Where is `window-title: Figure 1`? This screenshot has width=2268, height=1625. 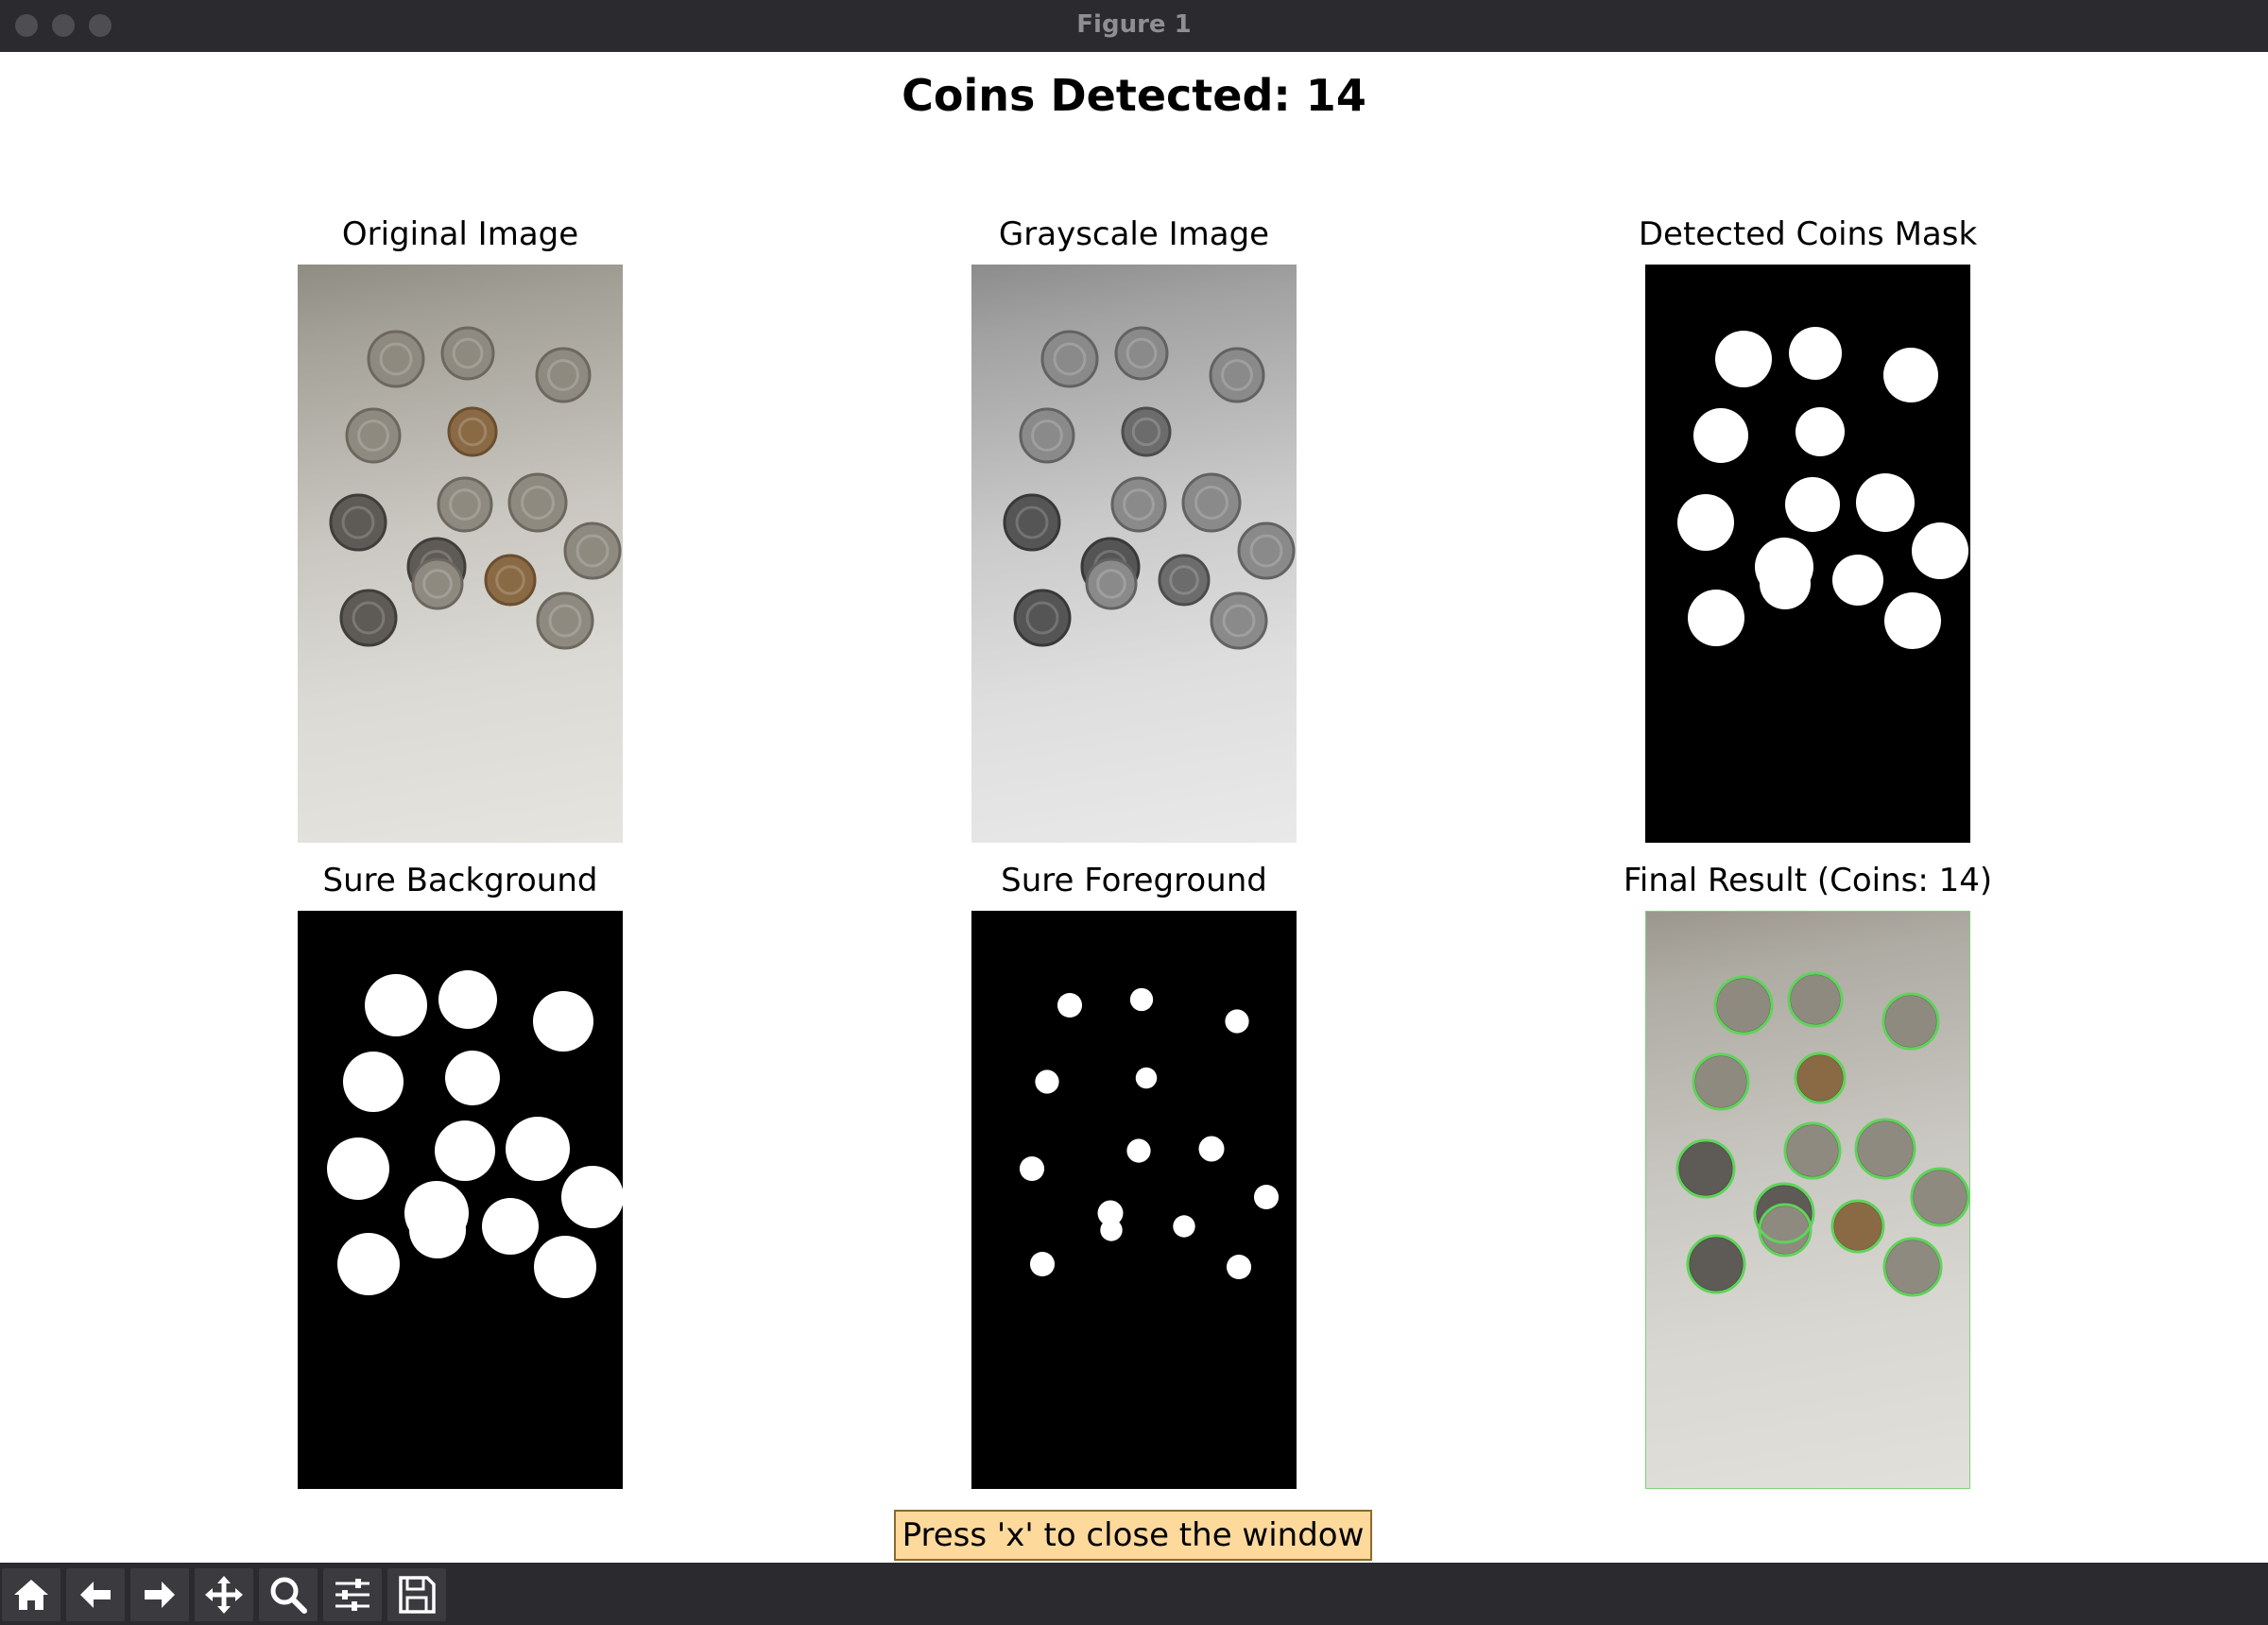 window-title: Figure 1 is located at coordinates (1134, 25).